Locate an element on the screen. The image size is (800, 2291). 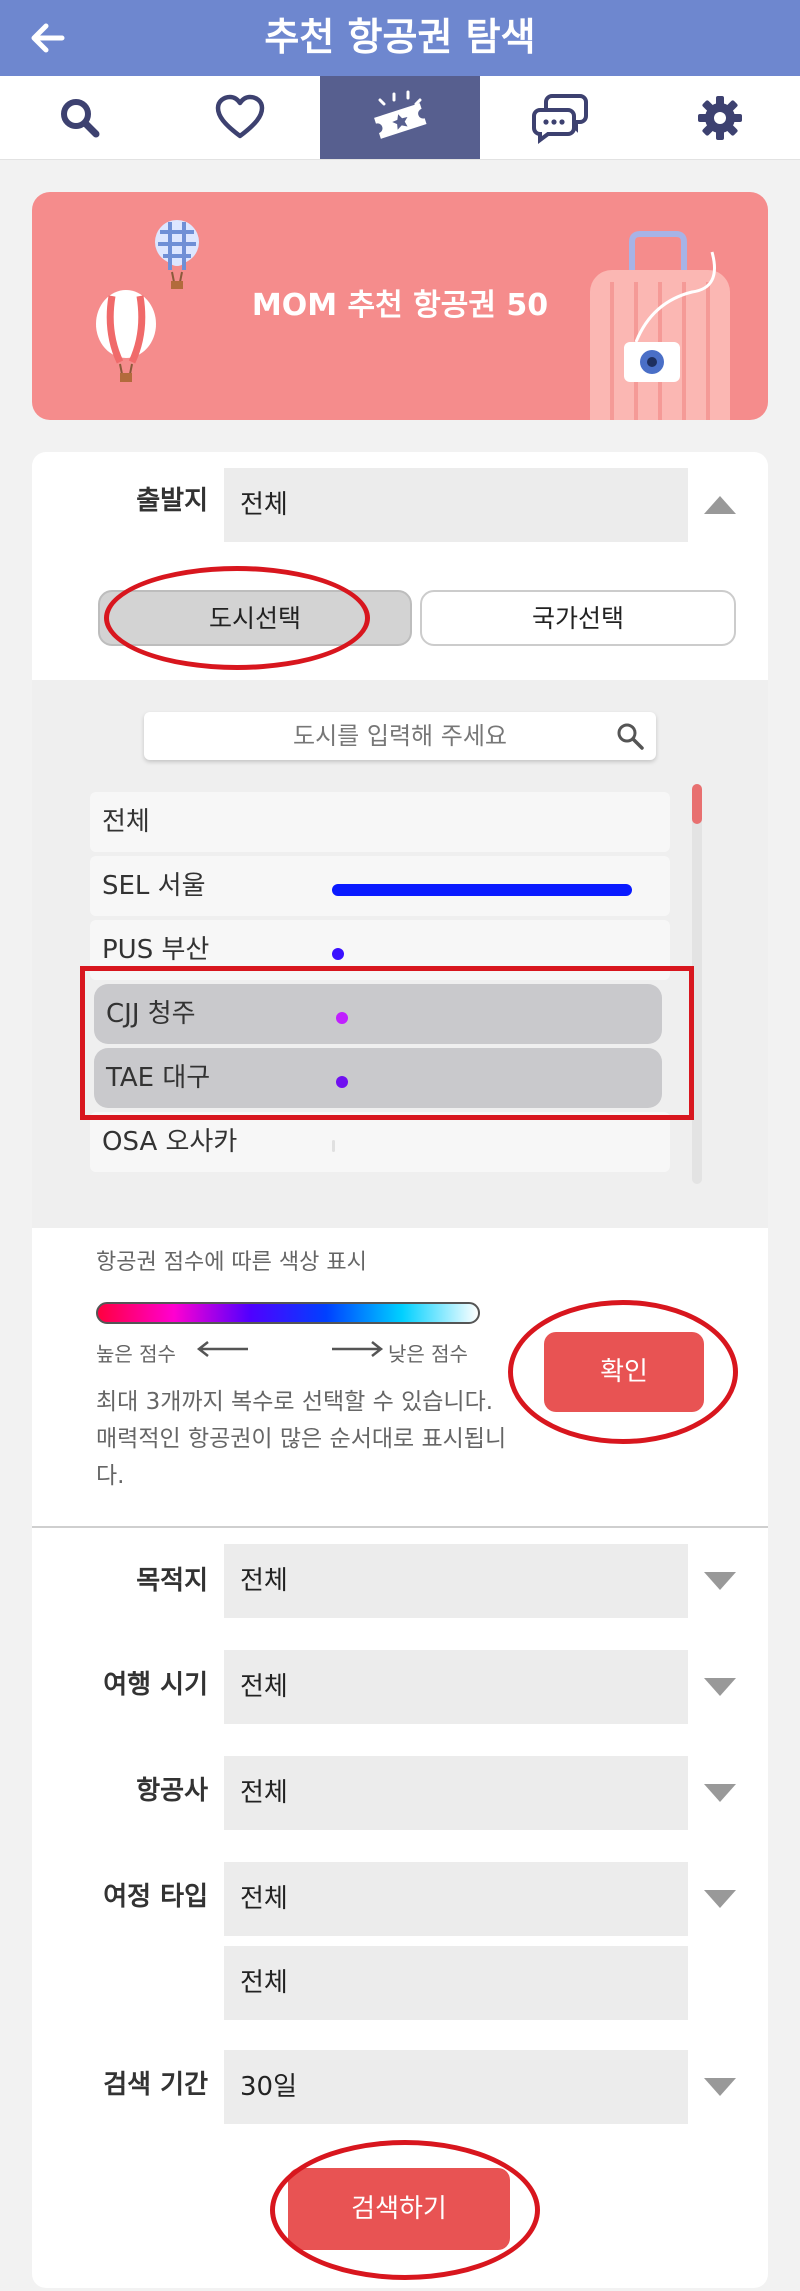
search-range-label: 검색 기간 is located at coordinates (155, 2085).